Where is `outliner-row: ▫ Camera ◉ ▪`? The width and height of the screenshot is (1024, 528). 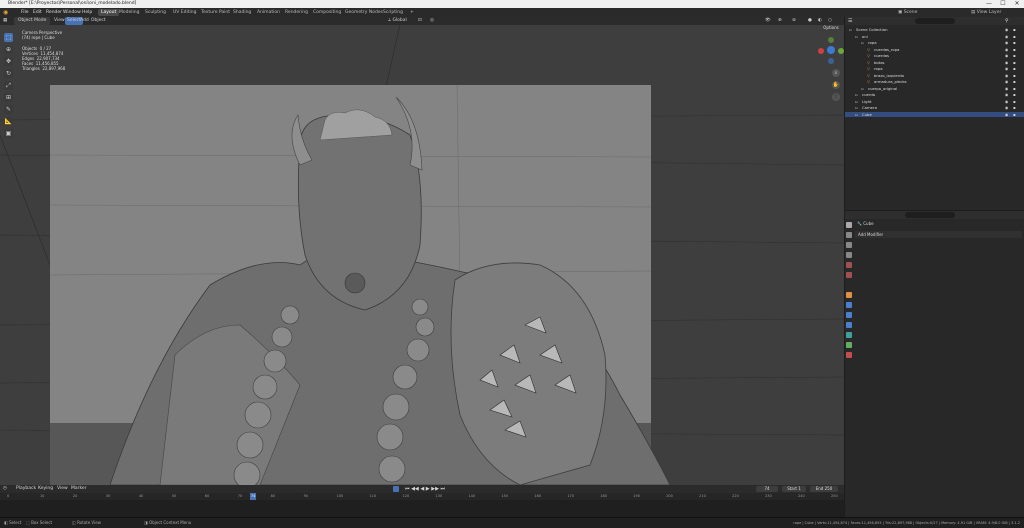
outliner-row: ▫ Camera ◉ ▪ is located at coordinates (934, 107).